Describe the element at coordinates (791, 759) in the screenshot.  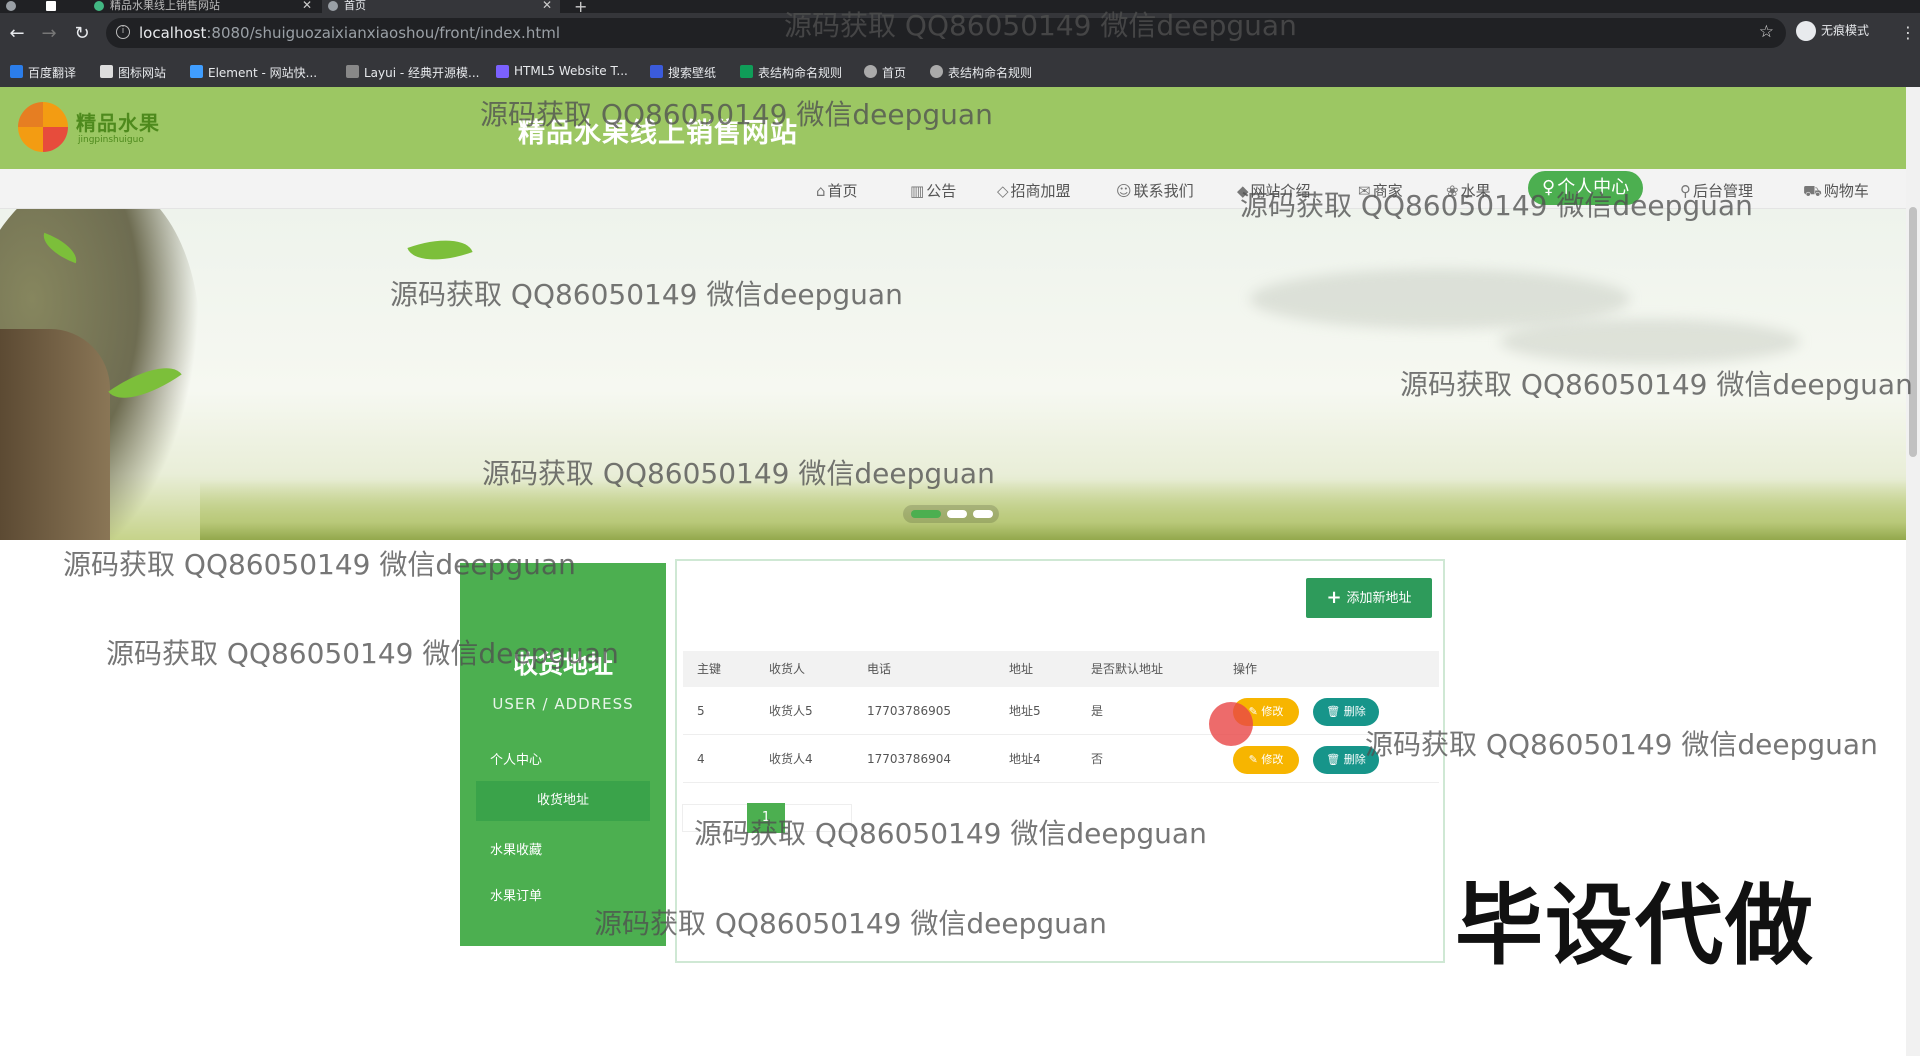
I see `cell-name: 收货人4` at that location.